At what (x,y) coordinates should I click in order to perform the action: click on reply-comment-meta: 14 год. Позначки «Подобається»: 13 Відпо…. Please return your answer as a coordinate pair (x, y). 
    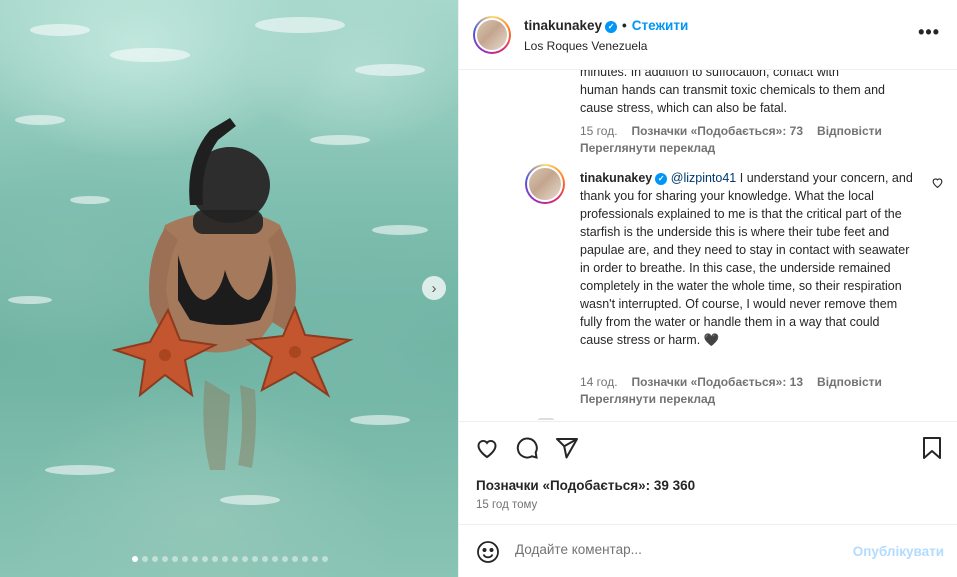
    Looking at the image, I should click on (731, 382).